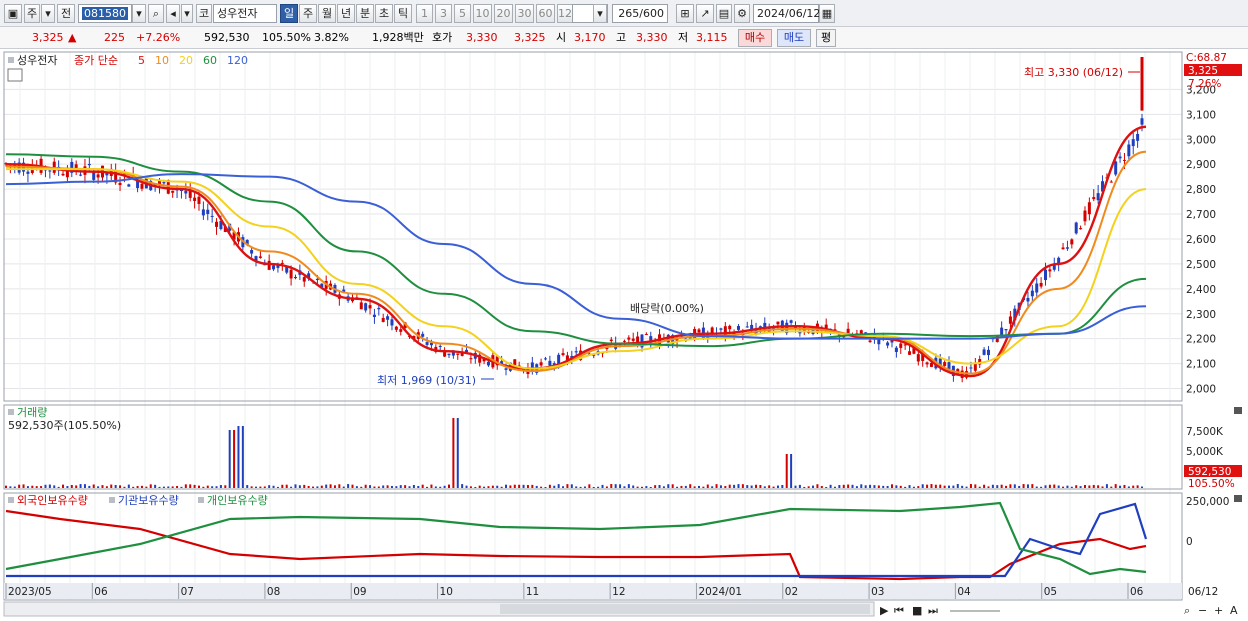 This screenshot has width=1248, height=621. Describe the element at coordinates (532, 592) in the screenshot. I see `date-tick-label: 11` at that location.